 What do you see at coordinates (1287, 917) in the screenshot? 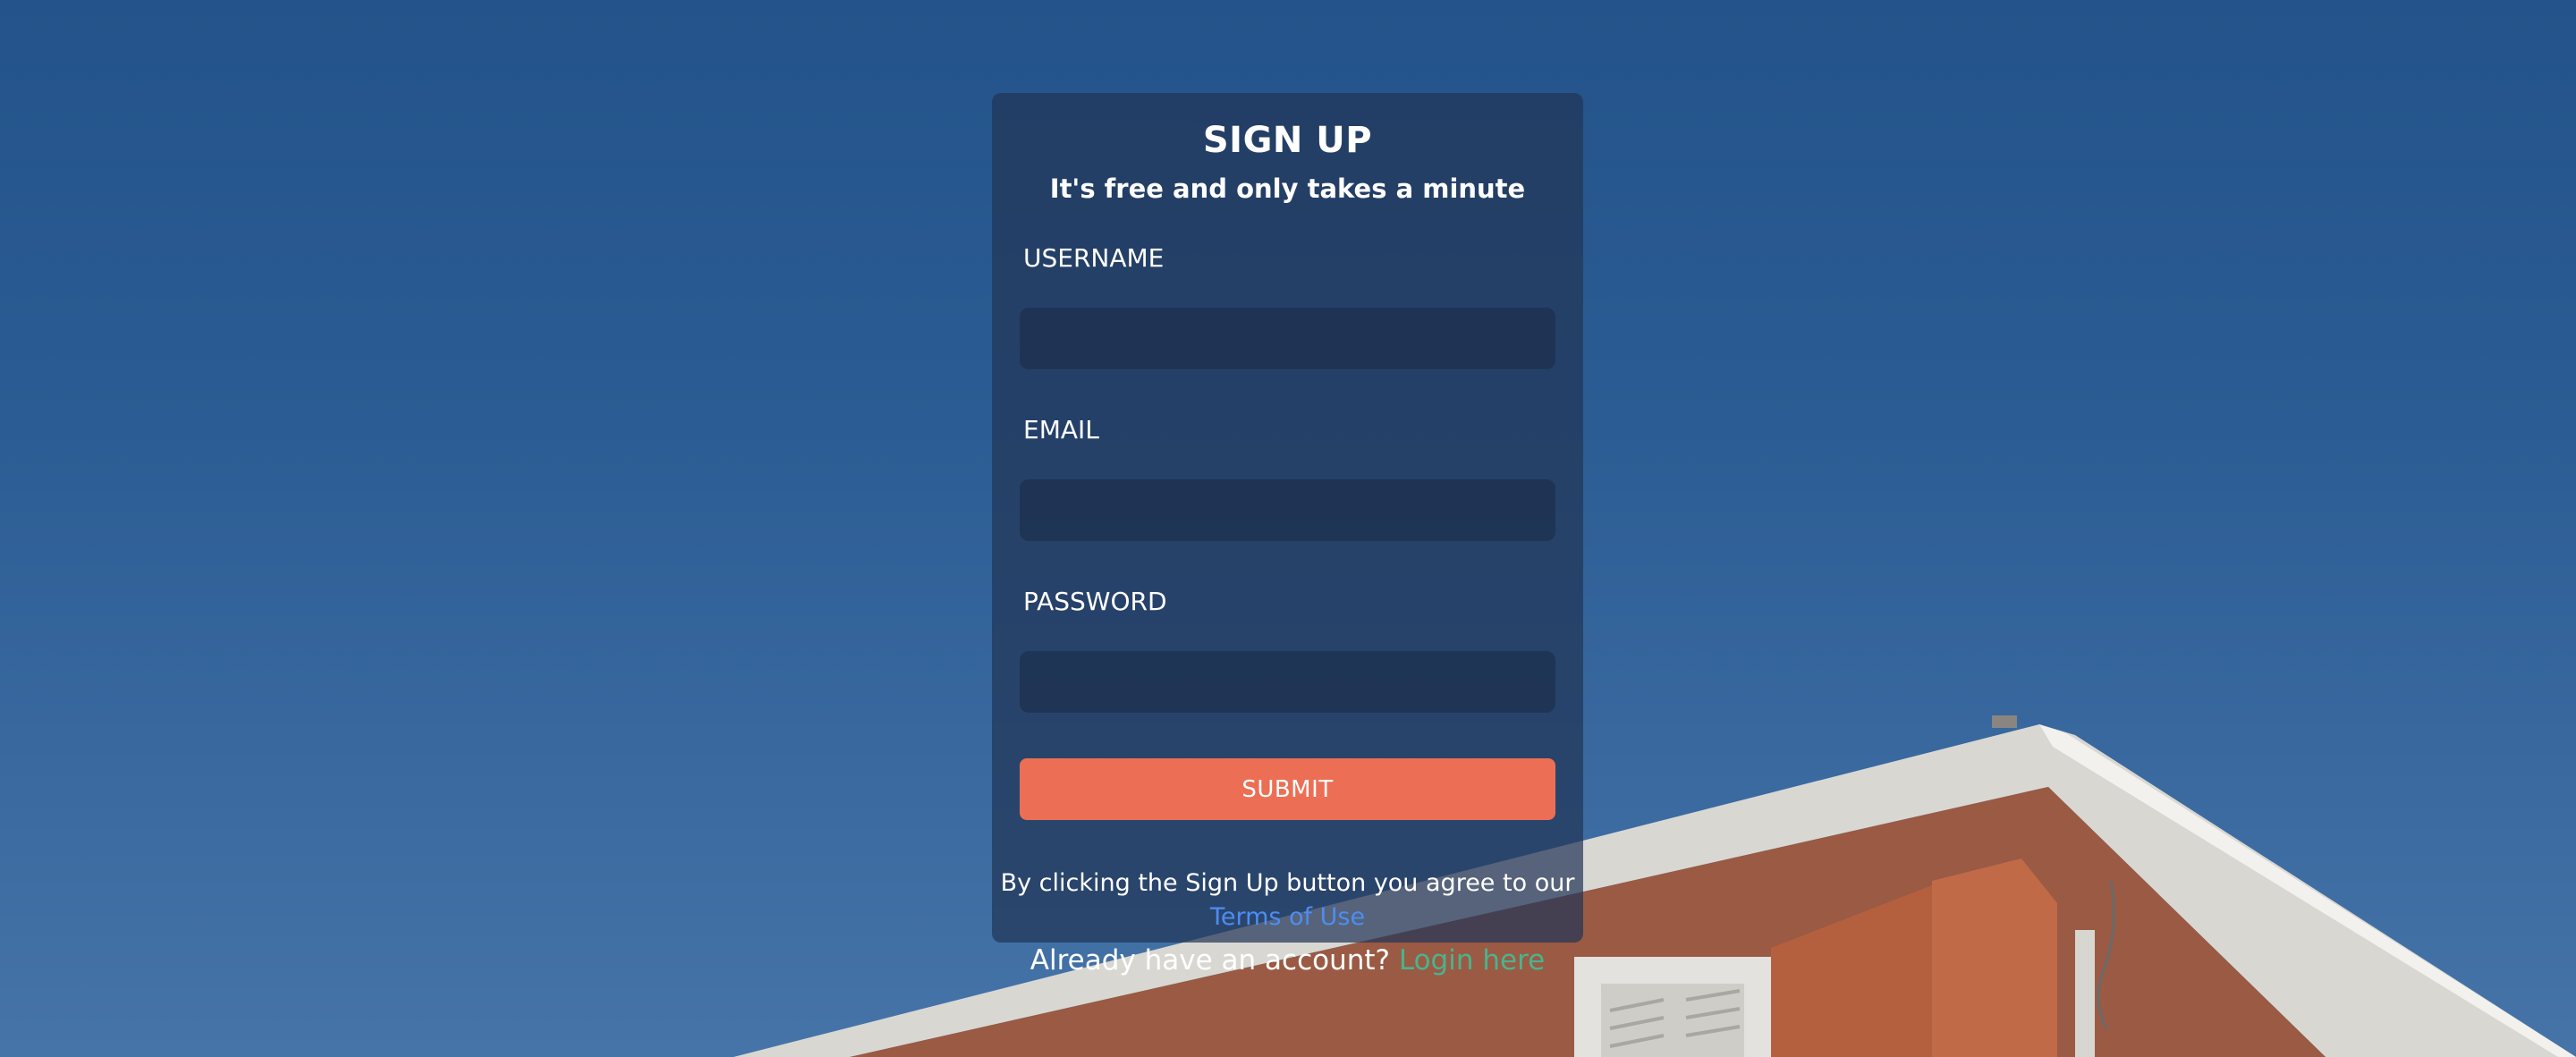
I see `terms-of-use-link: Terms of Use` at bounding box center [1287, 917].